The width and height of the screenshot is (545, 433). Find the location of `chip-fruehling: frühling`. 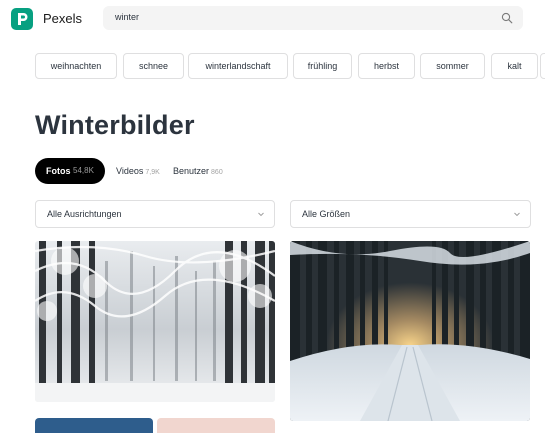

chip-fruehling: frühling is located at coordinates (322, 66).